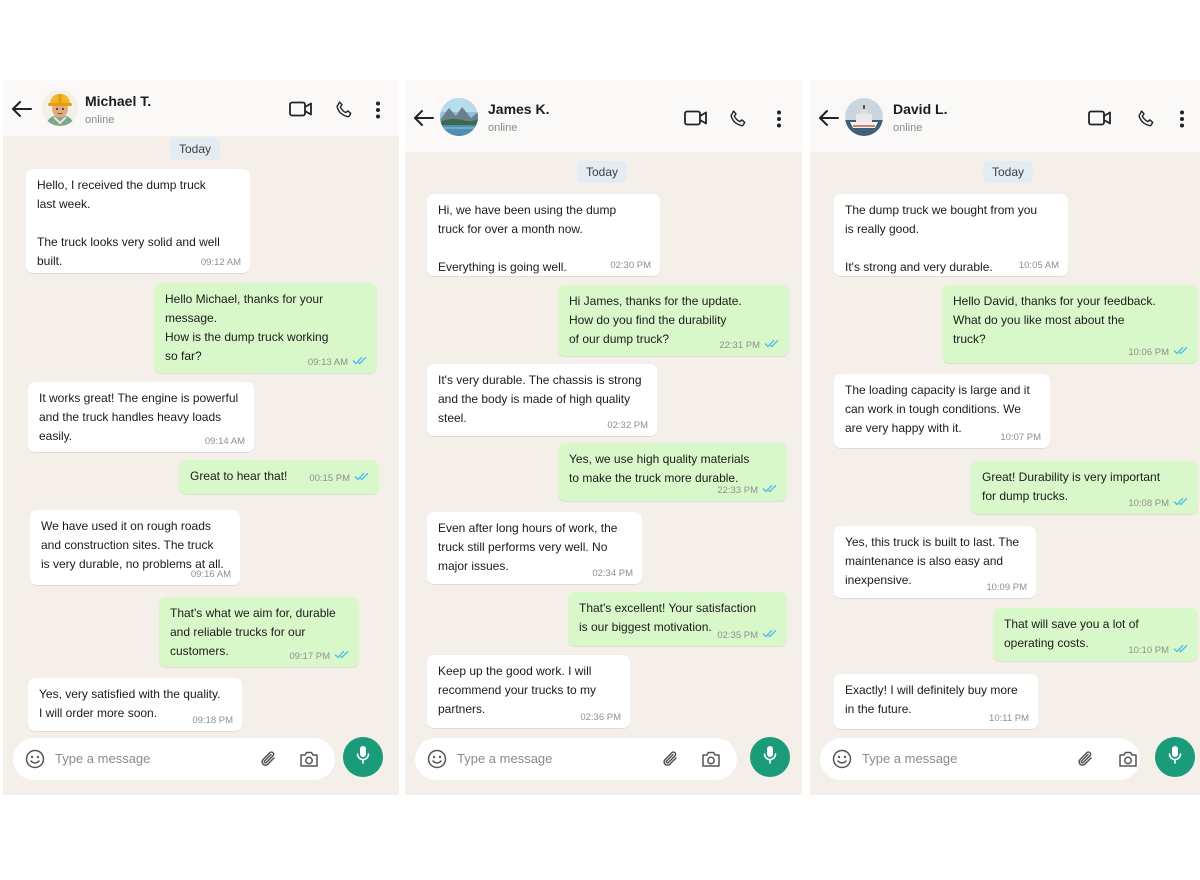  Describe the element at coordinates (602, 172) in the screenshot. I see `date-separator: Today` at that location.